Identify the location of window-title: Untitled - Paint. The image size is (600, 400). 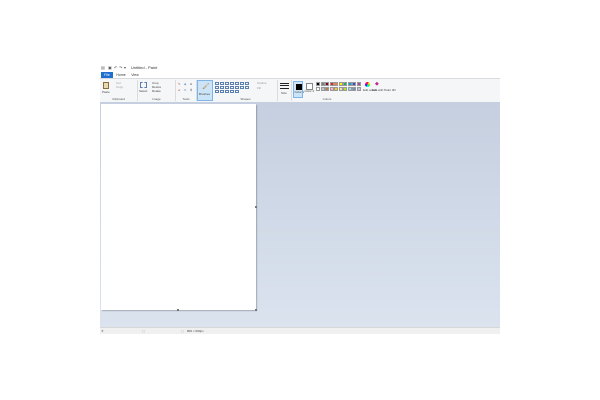
(144, 67).